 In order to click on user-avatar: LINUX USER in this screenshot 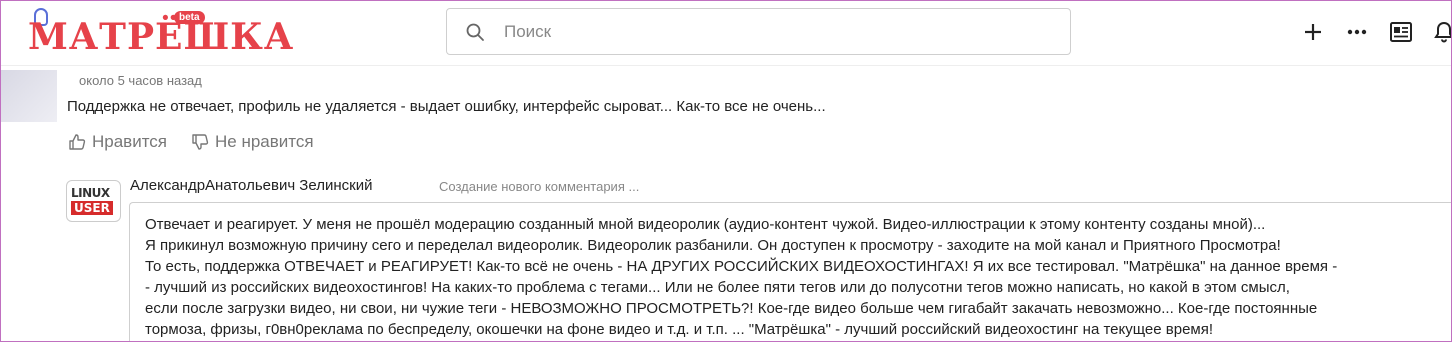, I will do `click(93, 201)`.